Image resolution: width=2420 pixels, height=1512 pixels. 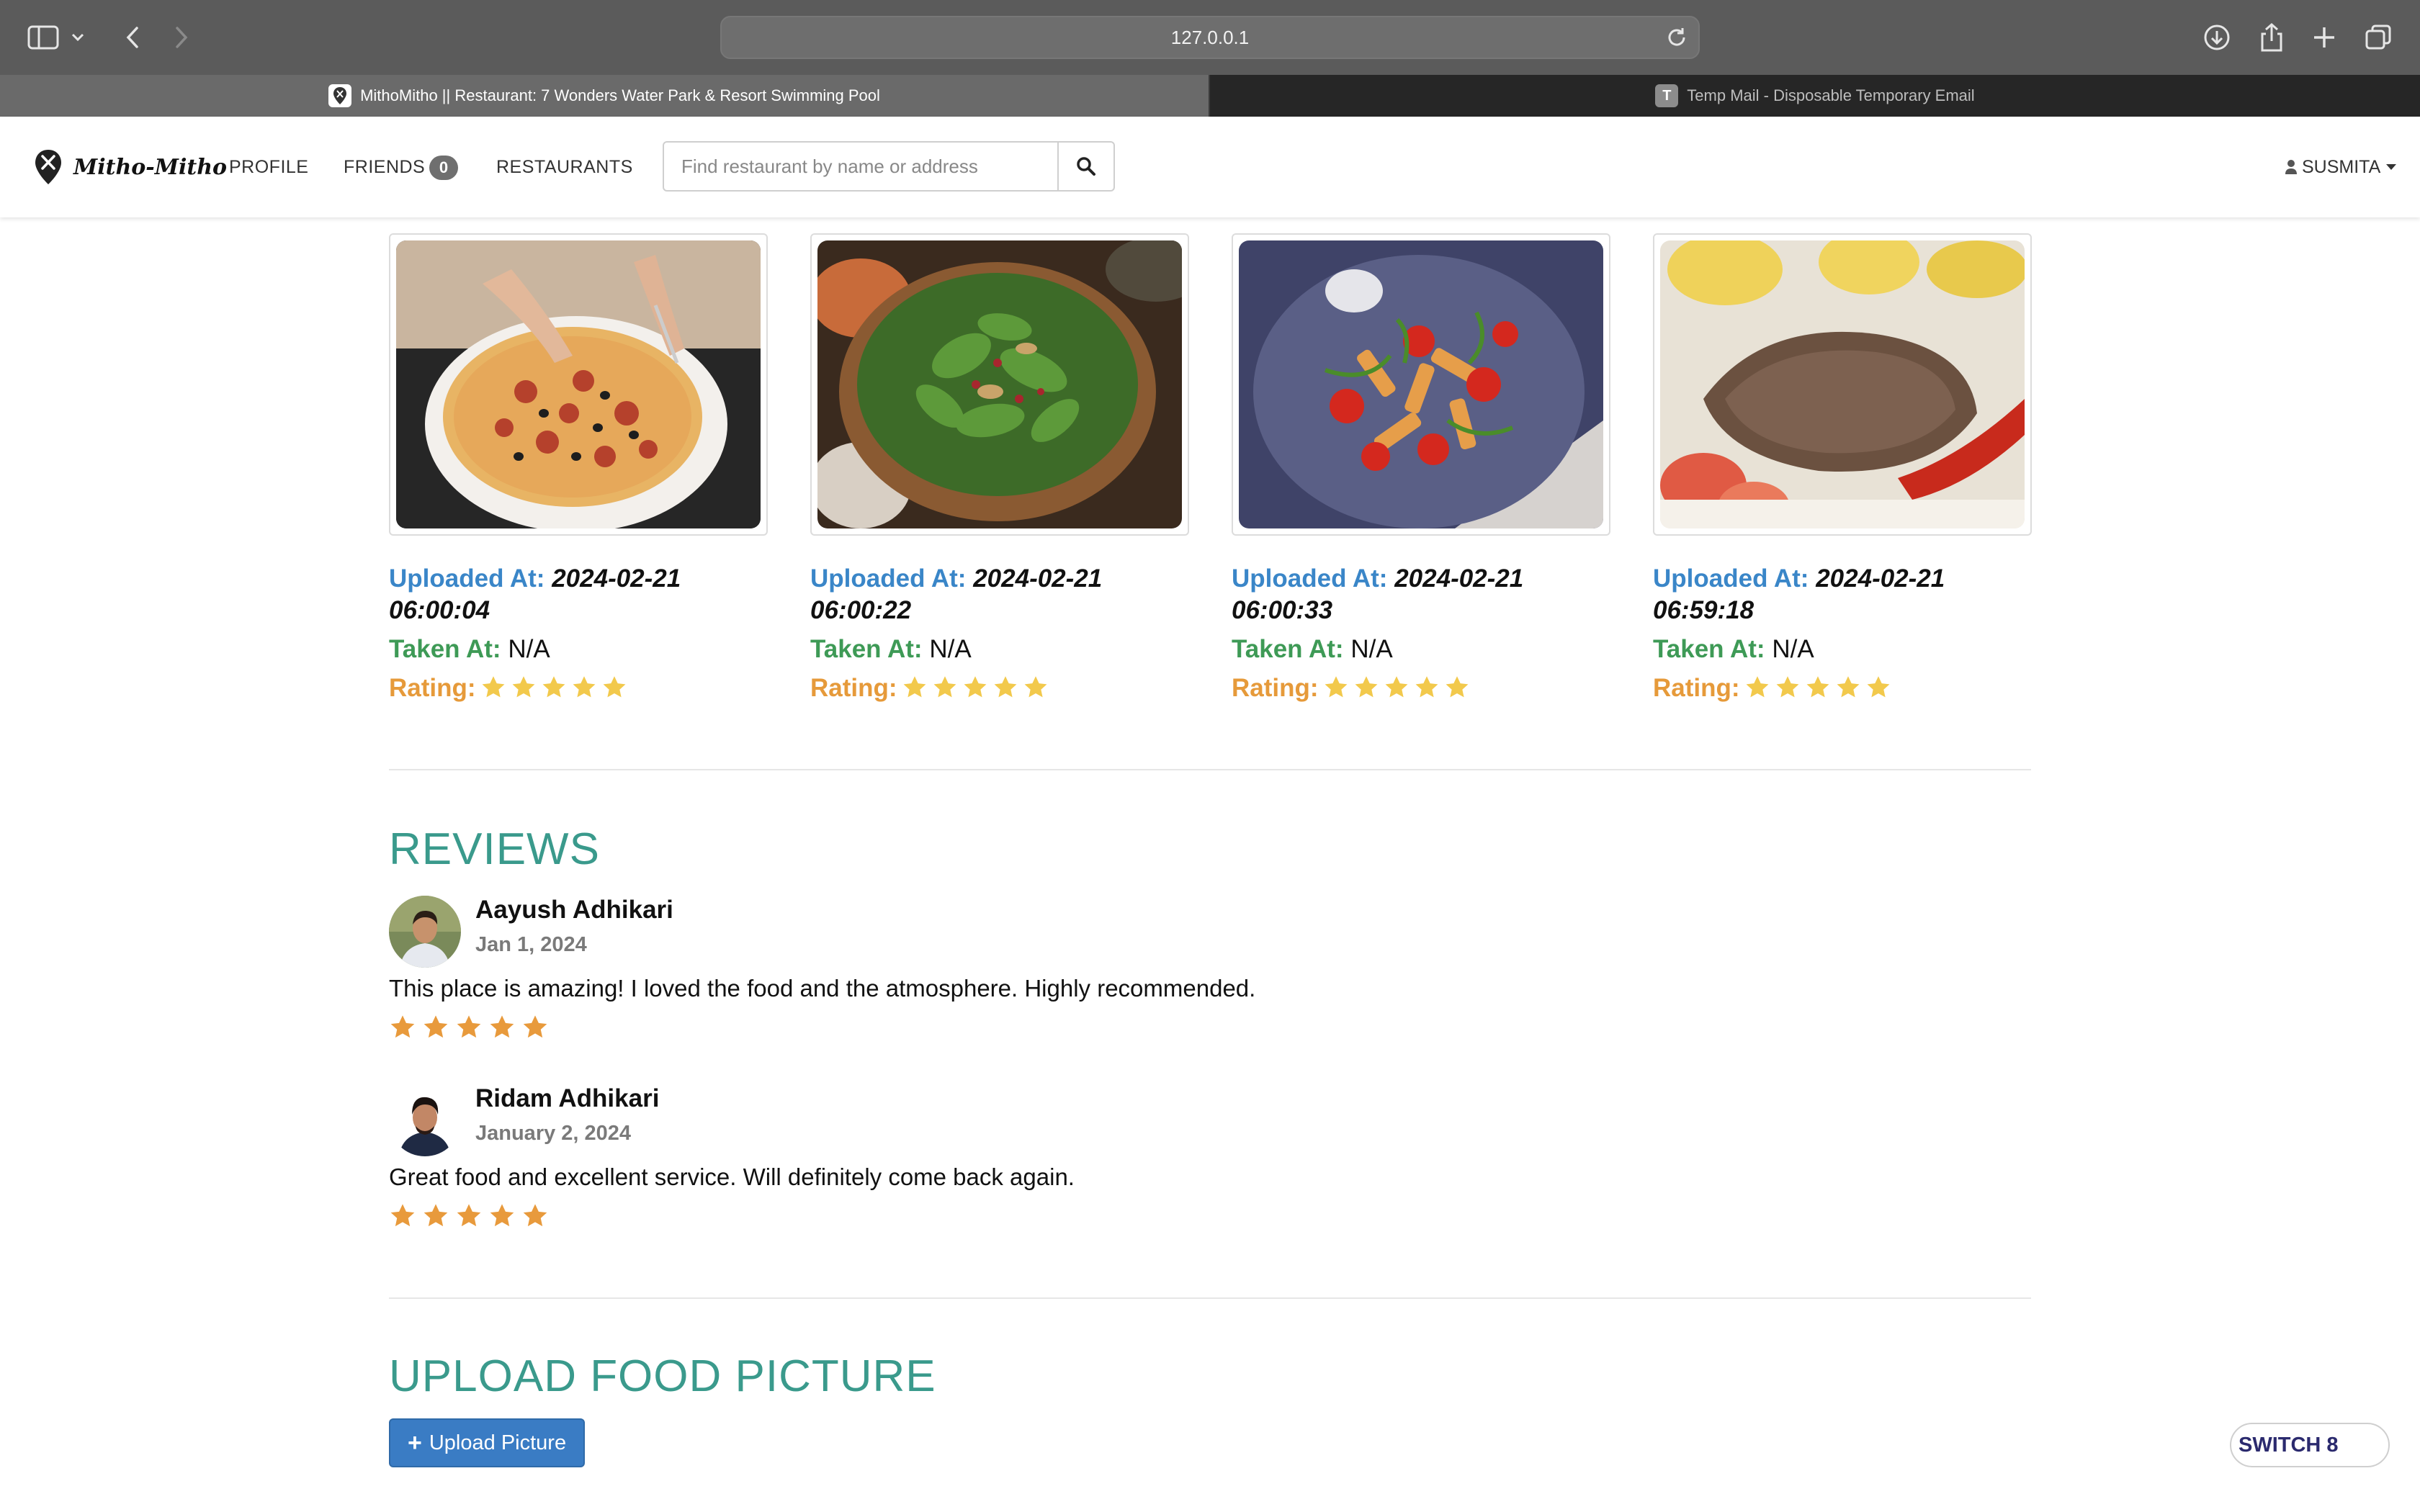 I want to click on chevron-down-icon, so click(x=77, y=37).